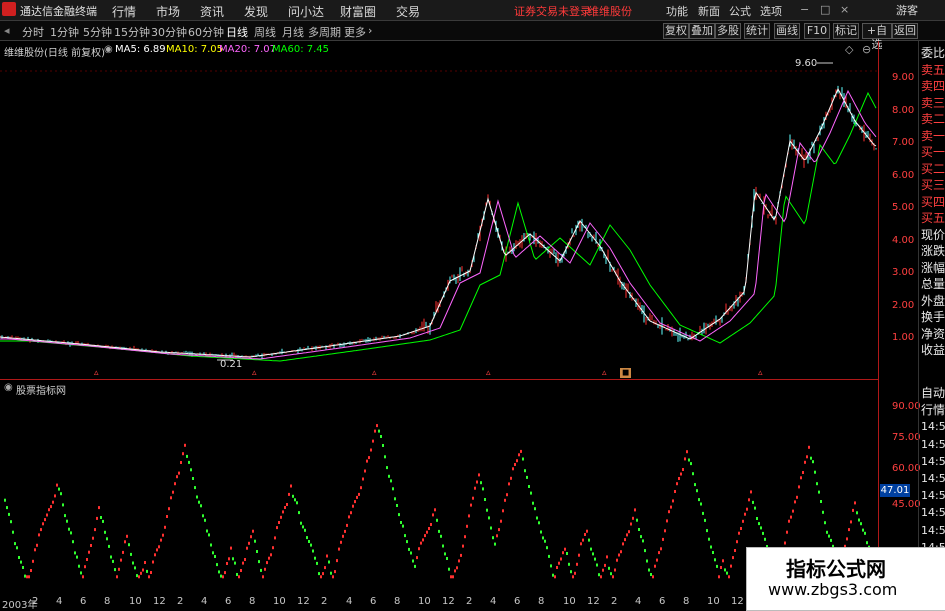 Image resolution: width=945 pixels, height=611 pixels. Describe the element at coordinates (933, 300) in the screenshot. I see `quote-field-label: 外盘` at that location.